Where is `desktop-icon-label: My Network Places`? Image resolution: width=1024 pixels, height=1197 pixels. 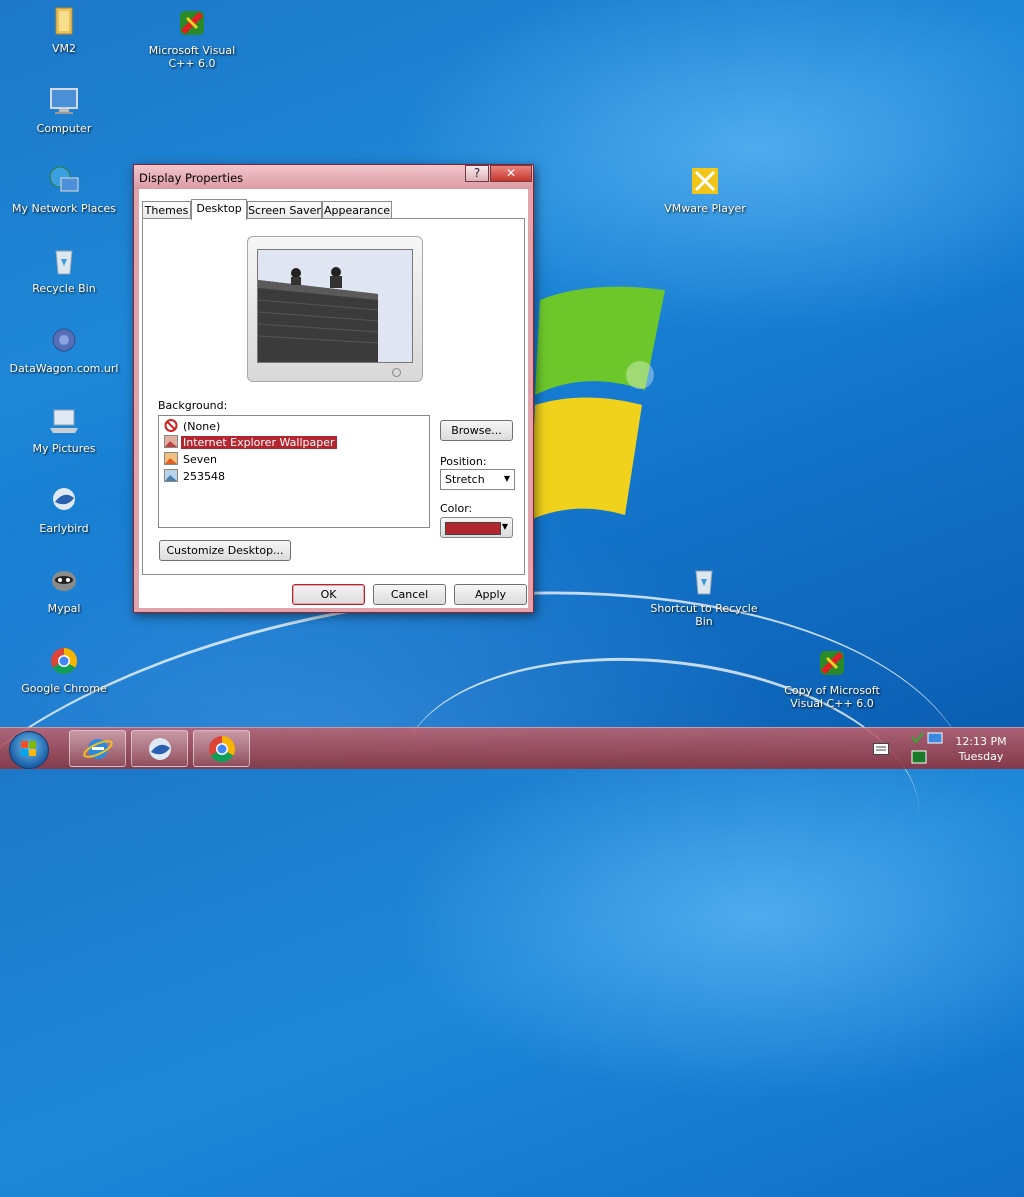 desktop-icon-label: My Network Places is located at coordinates (64, 208).